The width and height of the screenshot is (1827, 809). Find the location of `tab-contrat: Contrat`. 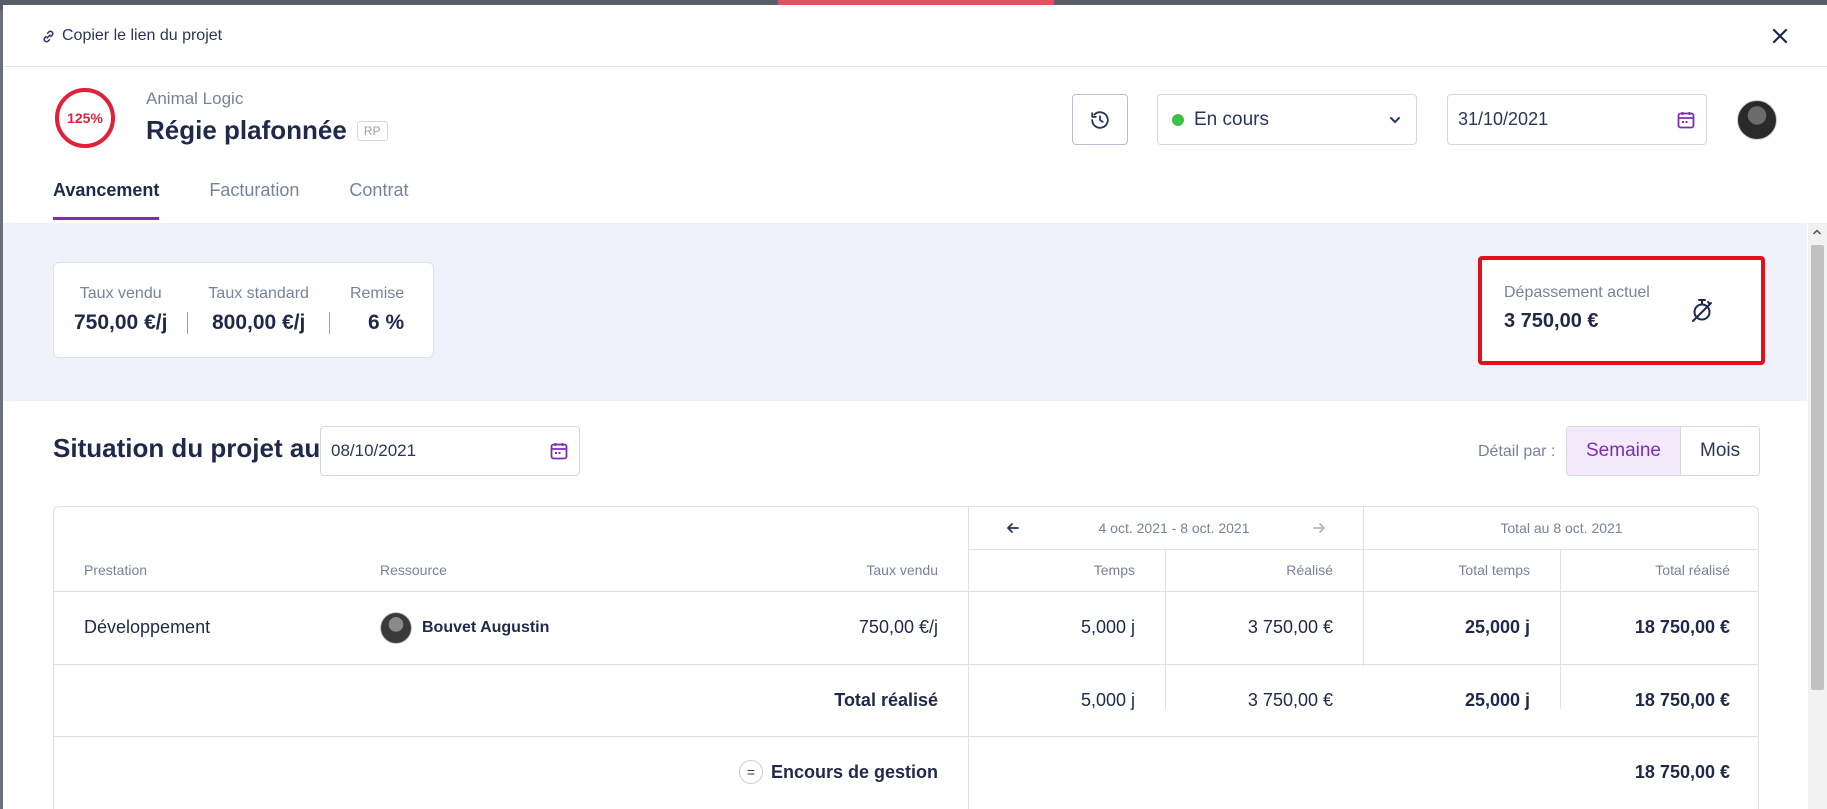

tab-contrat: Contrat is located at coordinates (378, 198).